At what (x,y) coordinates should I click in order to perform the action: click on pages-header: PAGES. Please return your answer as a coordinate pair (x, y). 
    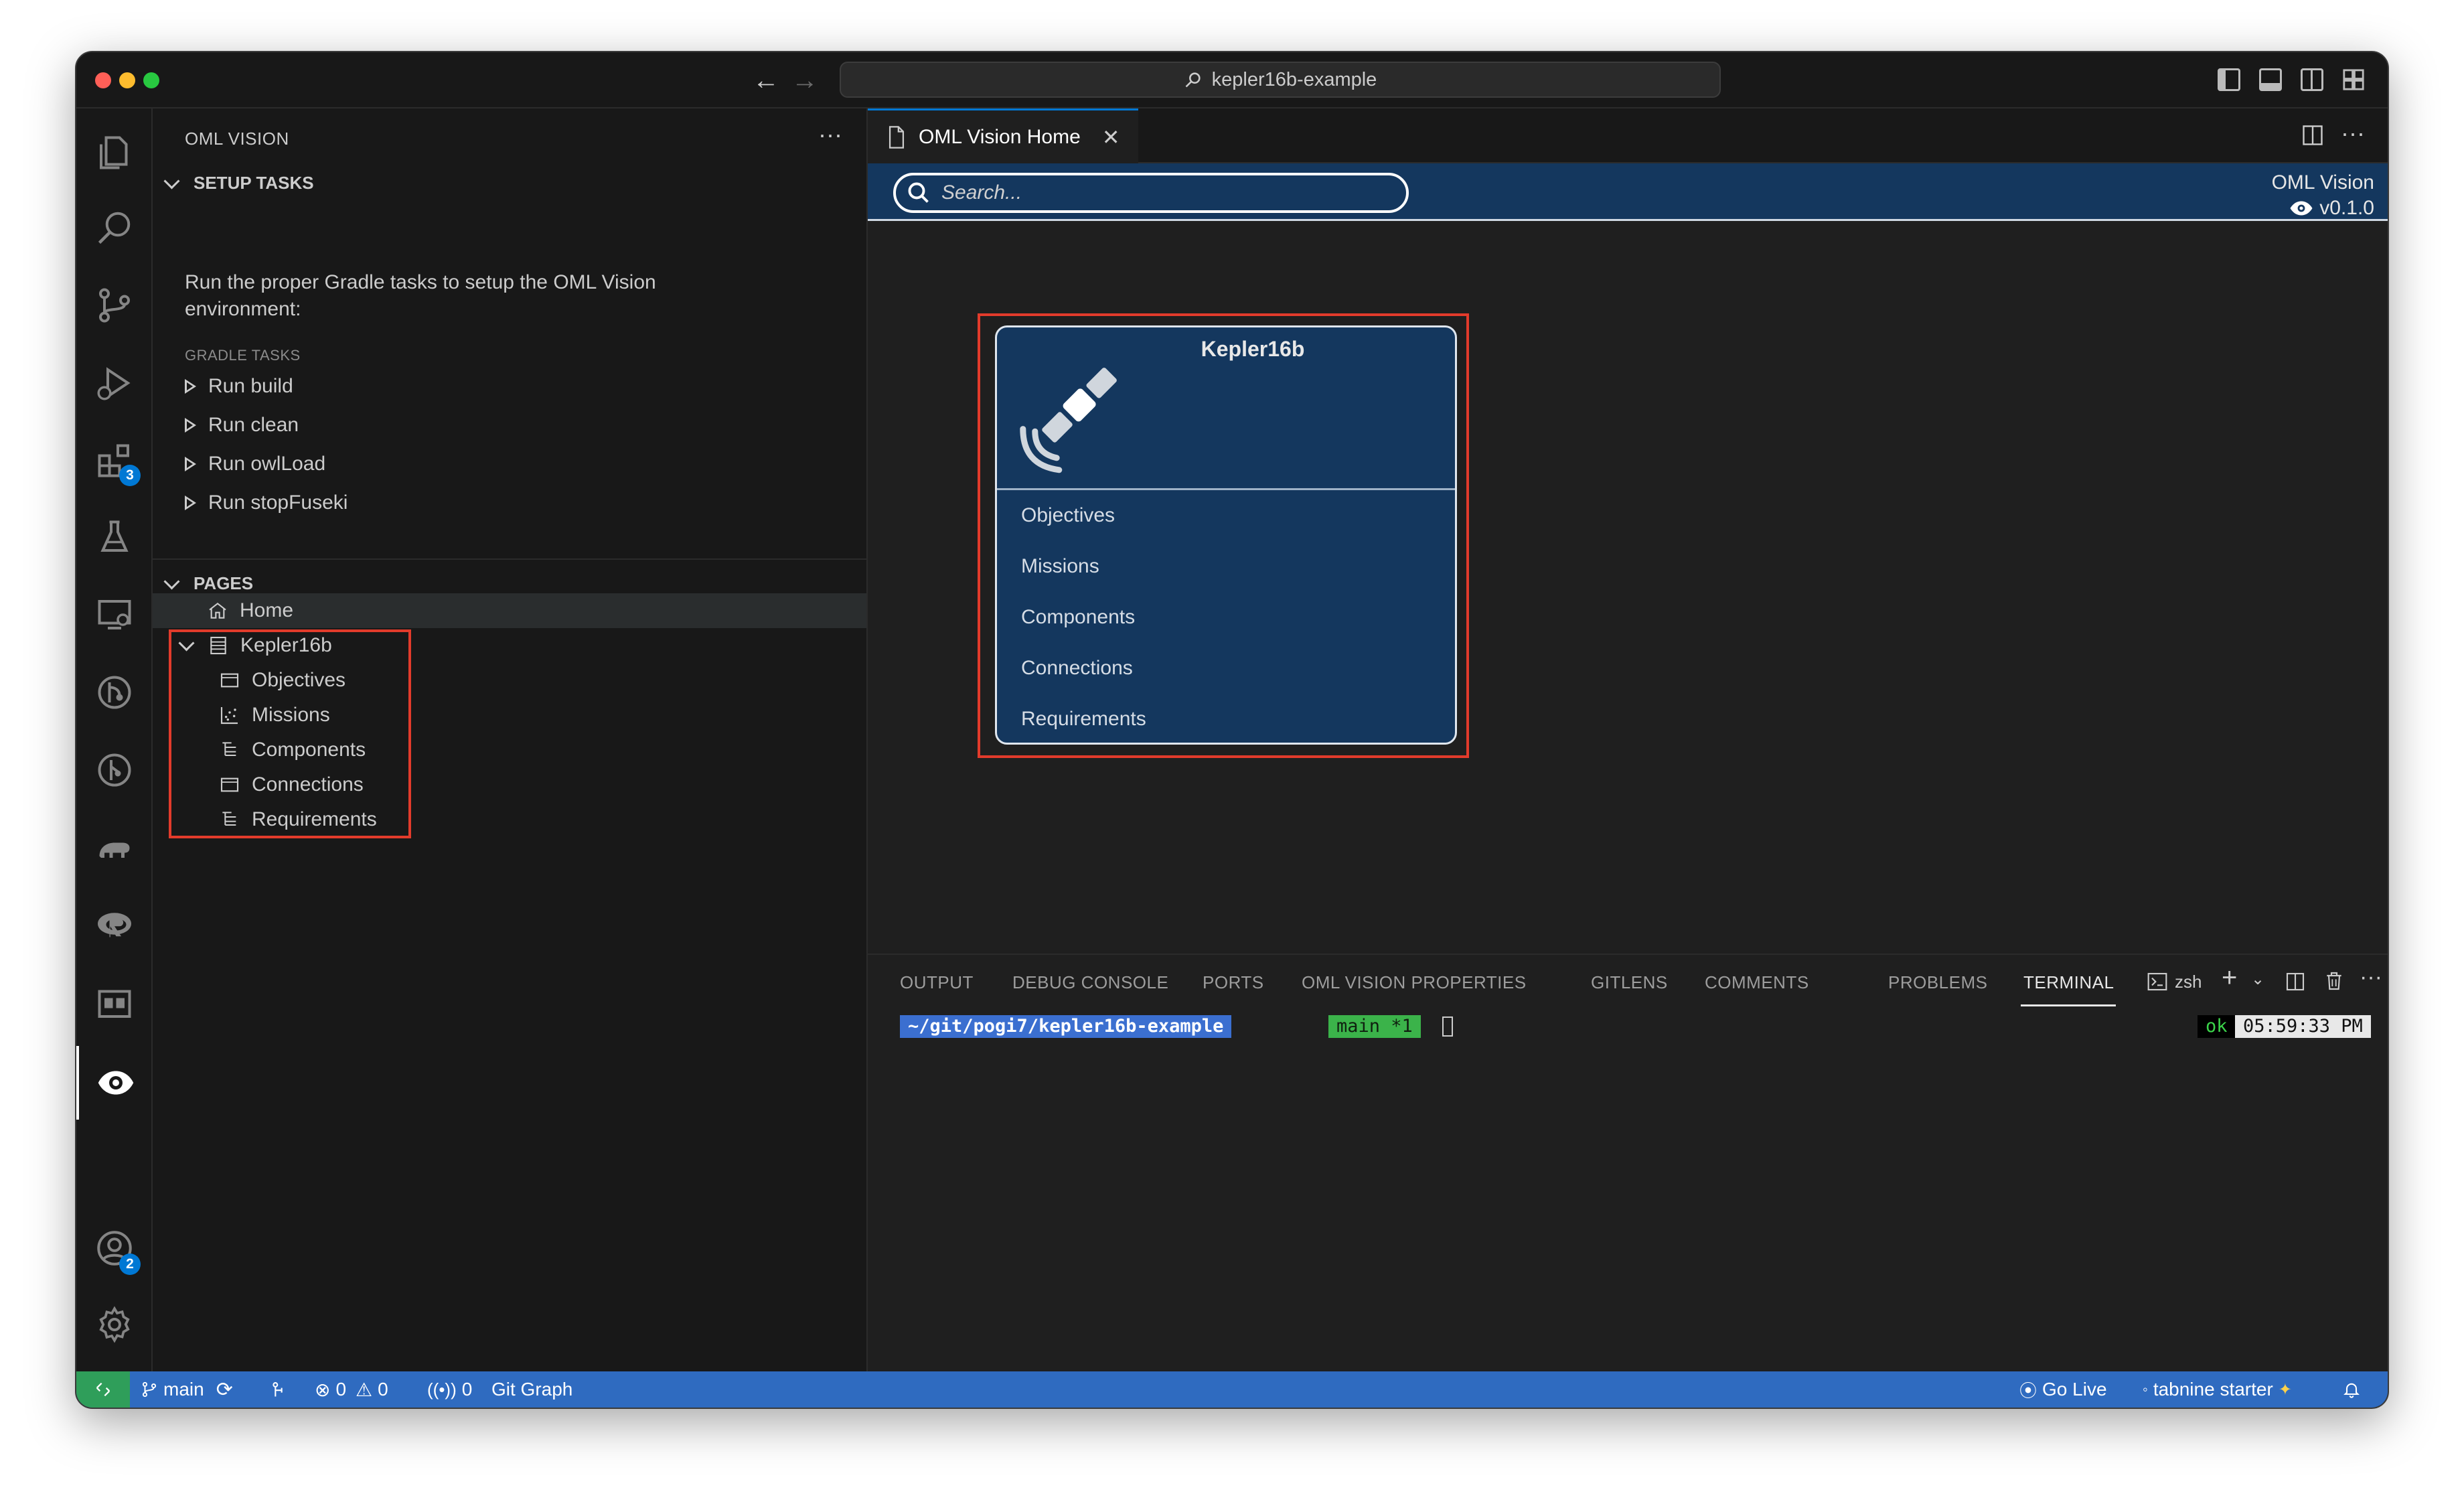
    Looking at the image, I should click on (207, 583).